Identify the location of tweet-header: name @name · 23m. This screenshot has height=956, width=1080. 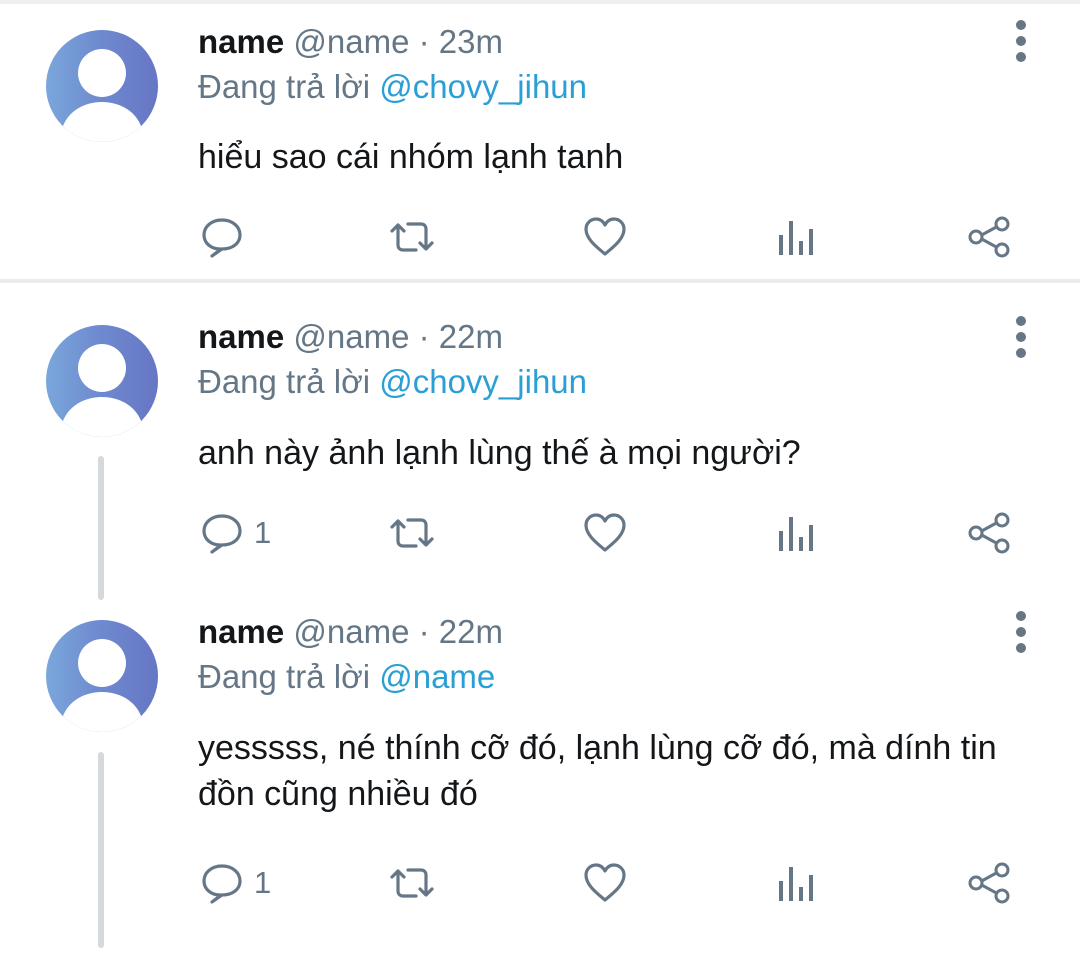
(350, 42).